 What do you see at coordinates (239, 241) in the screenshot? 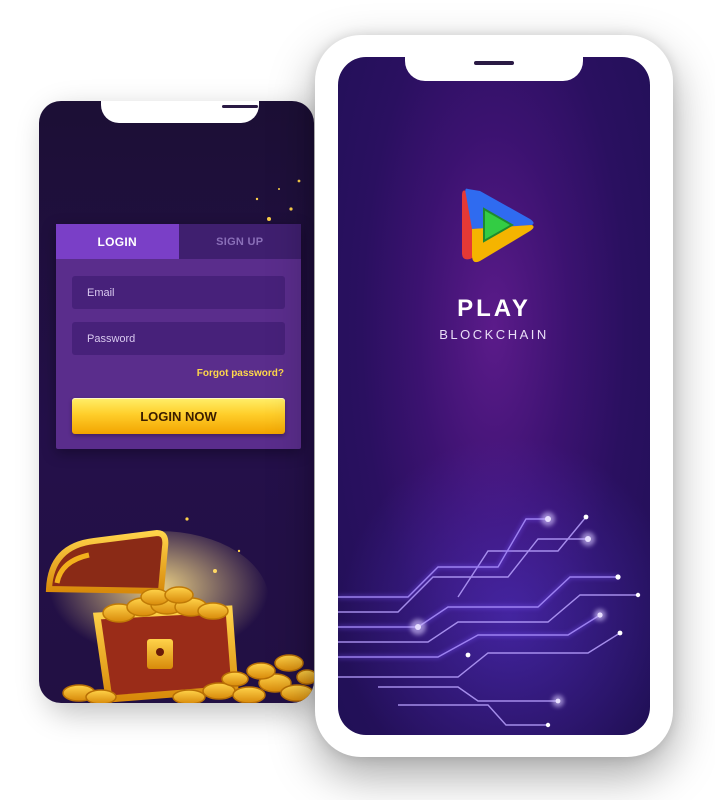
I see `tab-signup: SIGN UP` at bounding box center [239, 241].